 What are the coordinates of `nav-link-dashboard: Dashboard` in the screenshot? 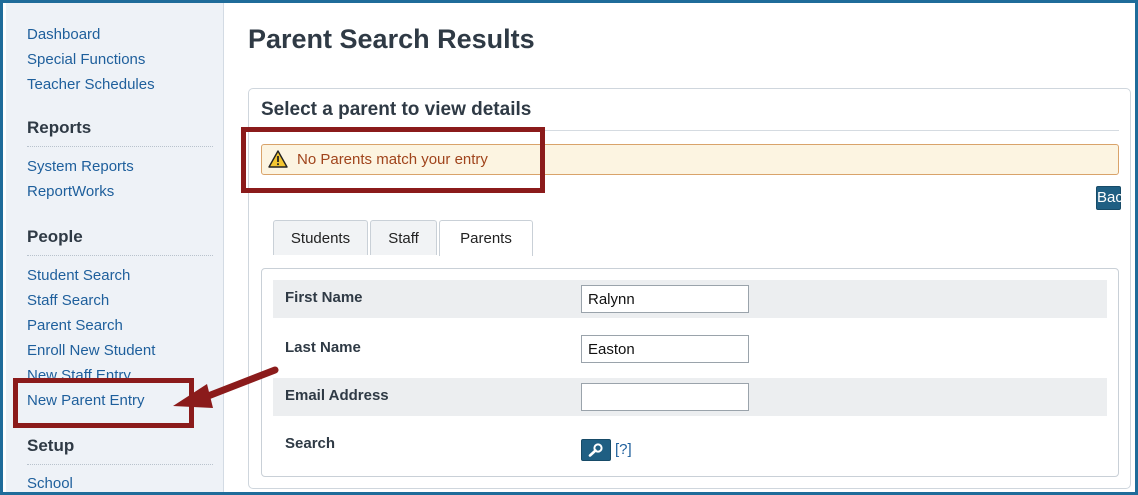 It's located at (63, 35).